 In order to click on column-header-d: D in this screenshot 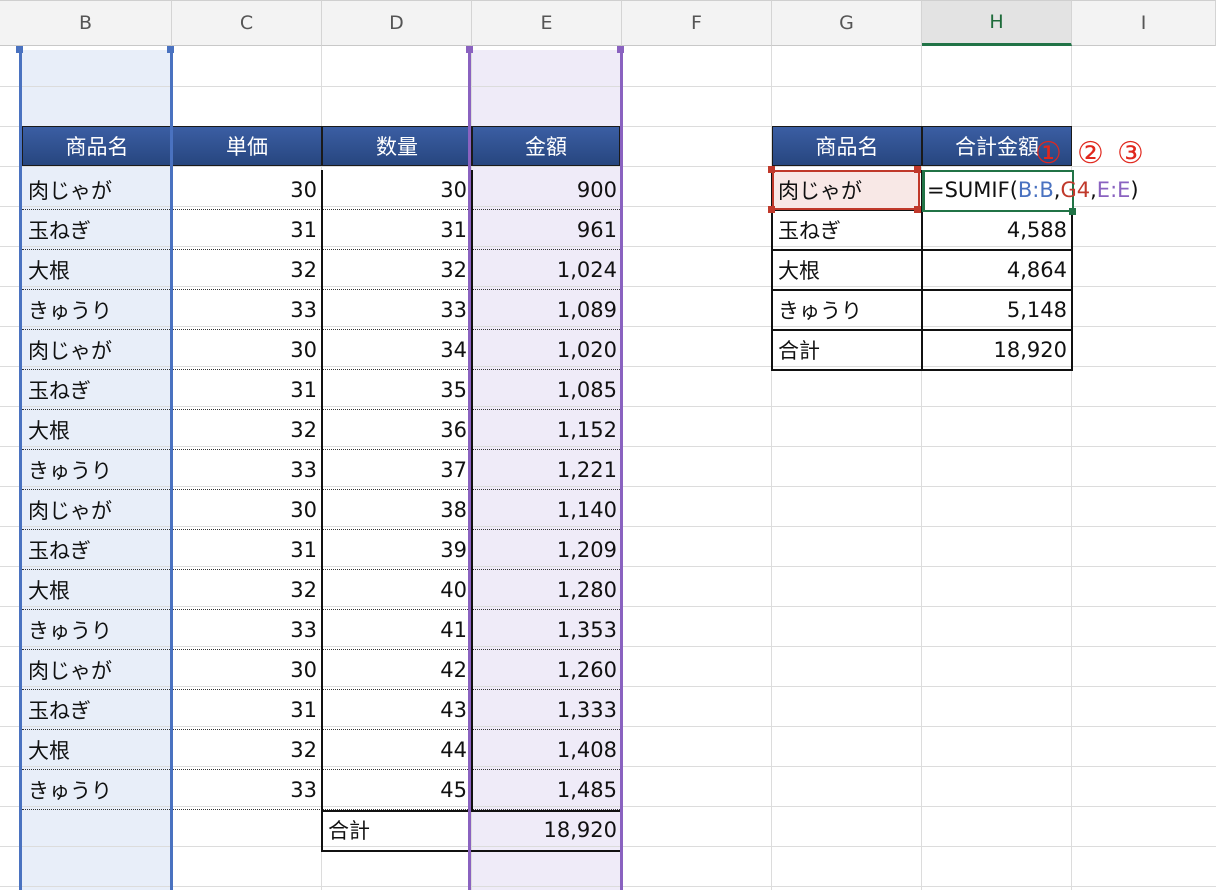, I will do `click(397, 23)`.